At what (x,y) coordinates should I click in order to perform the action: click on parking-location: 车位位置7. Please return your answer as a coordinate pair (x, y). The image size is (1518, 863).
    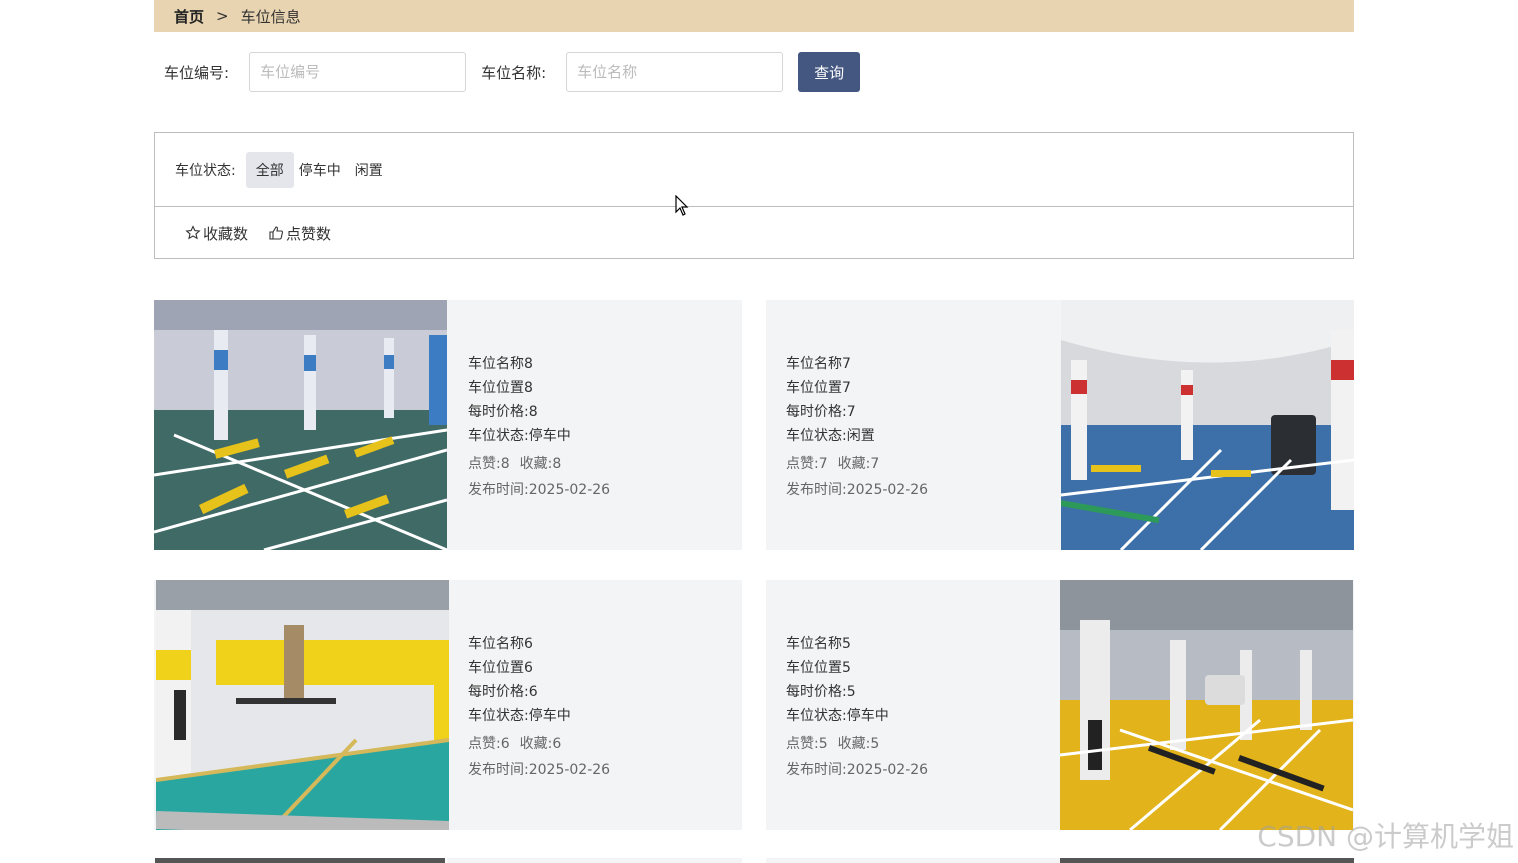
    Looking at the image, I should click on (818, 388).